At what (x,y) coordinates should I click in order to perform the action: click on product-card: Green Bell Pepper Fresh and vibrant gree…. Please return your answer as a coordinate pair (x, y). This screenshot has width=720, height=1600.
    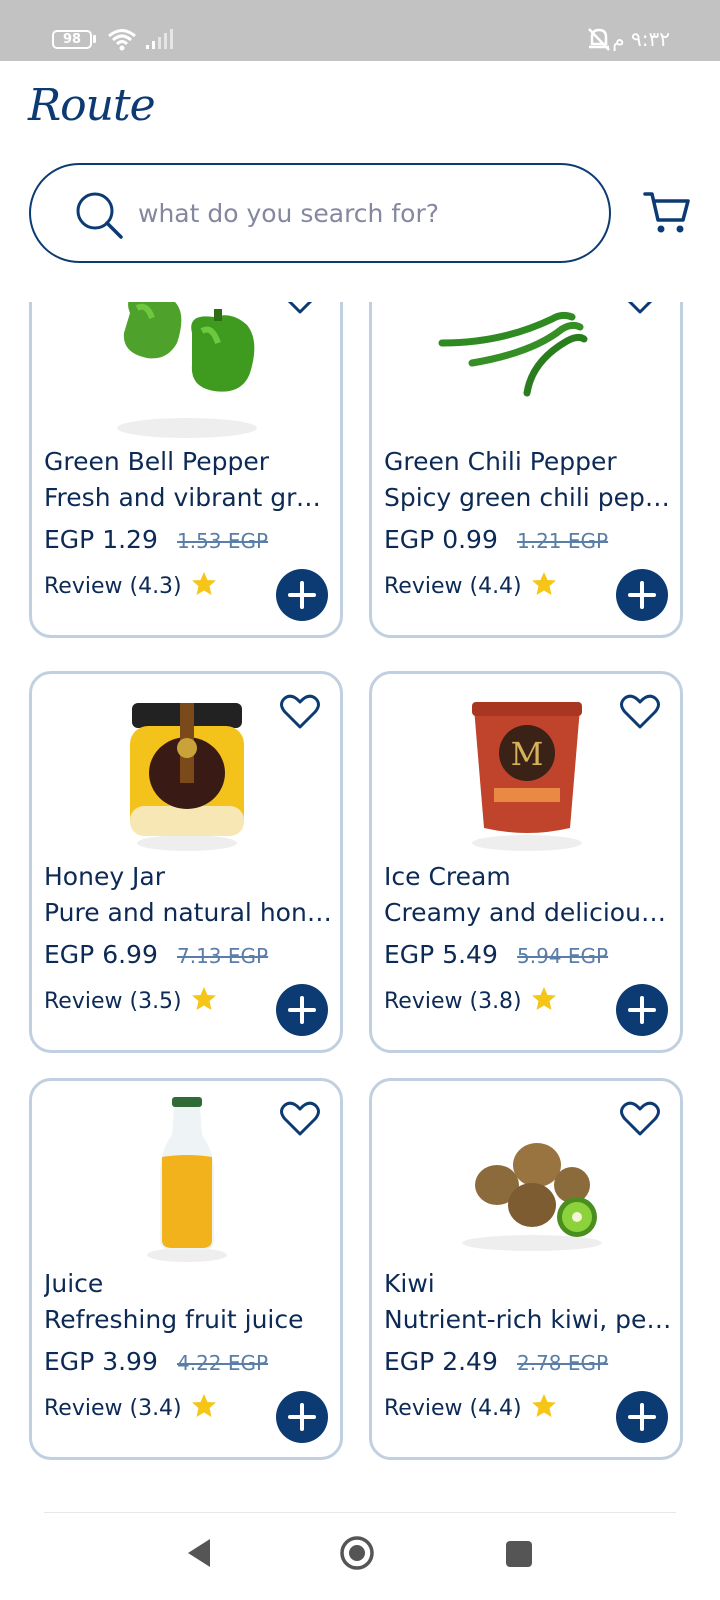
    Looking at the image, I should click on (186, 470).